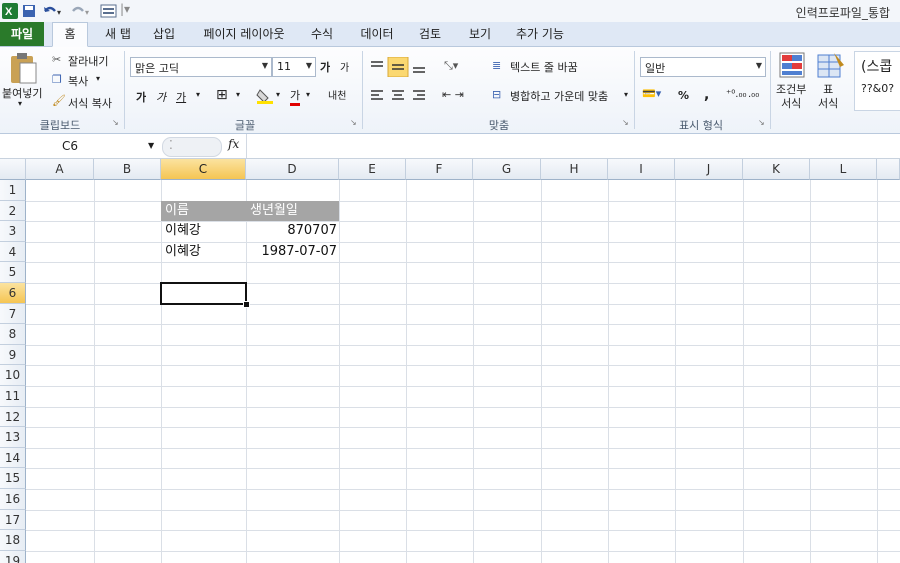  Describe the element at coordinates (203, 169) in the screenshot. I see `column-header: C` at that location.